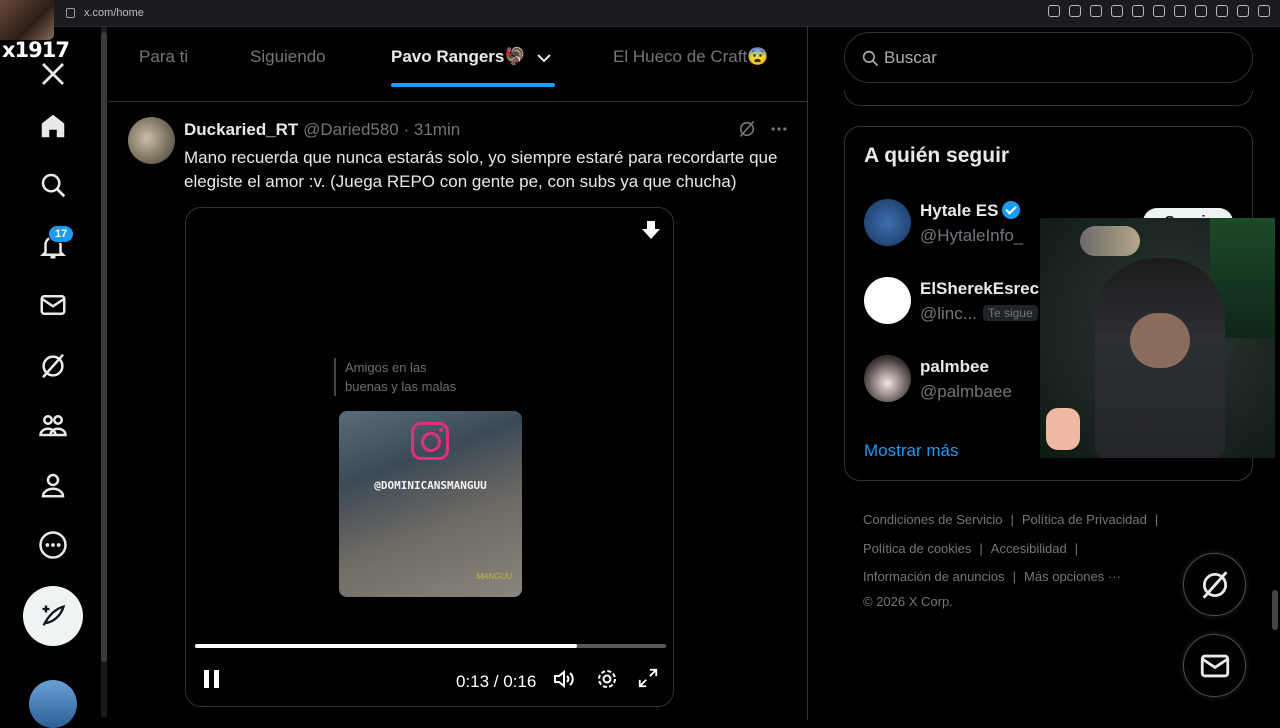 Image resolution: width=1280 pixels, height=728 pixels. What do you see at coordinates (937, 155) in the screenshot?
I see `who-to-follow-title: A quién seguir` at bounding box center [937, 155].